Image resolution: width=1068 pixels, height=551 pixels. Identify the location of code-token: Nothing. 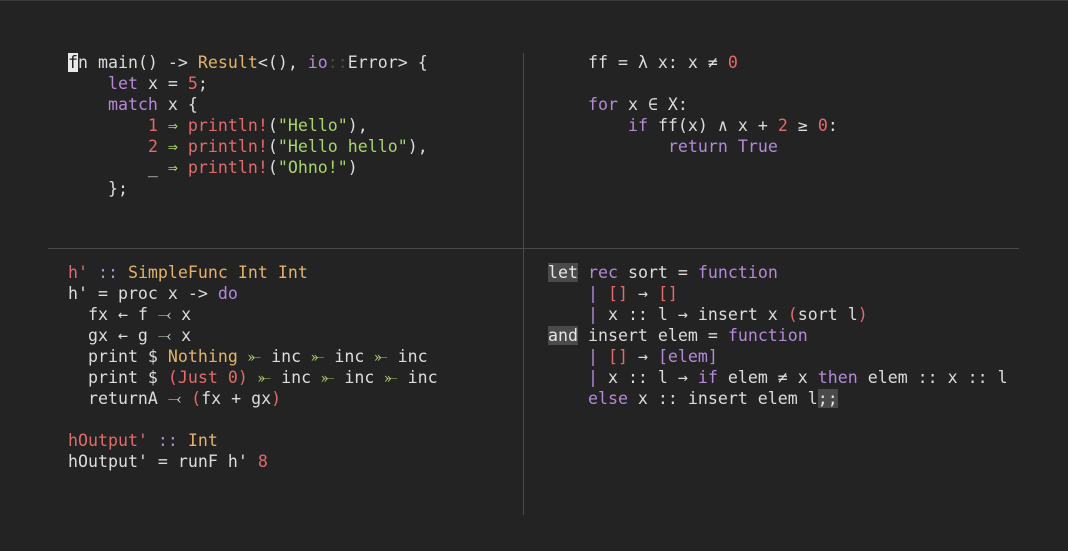
(202, 356).